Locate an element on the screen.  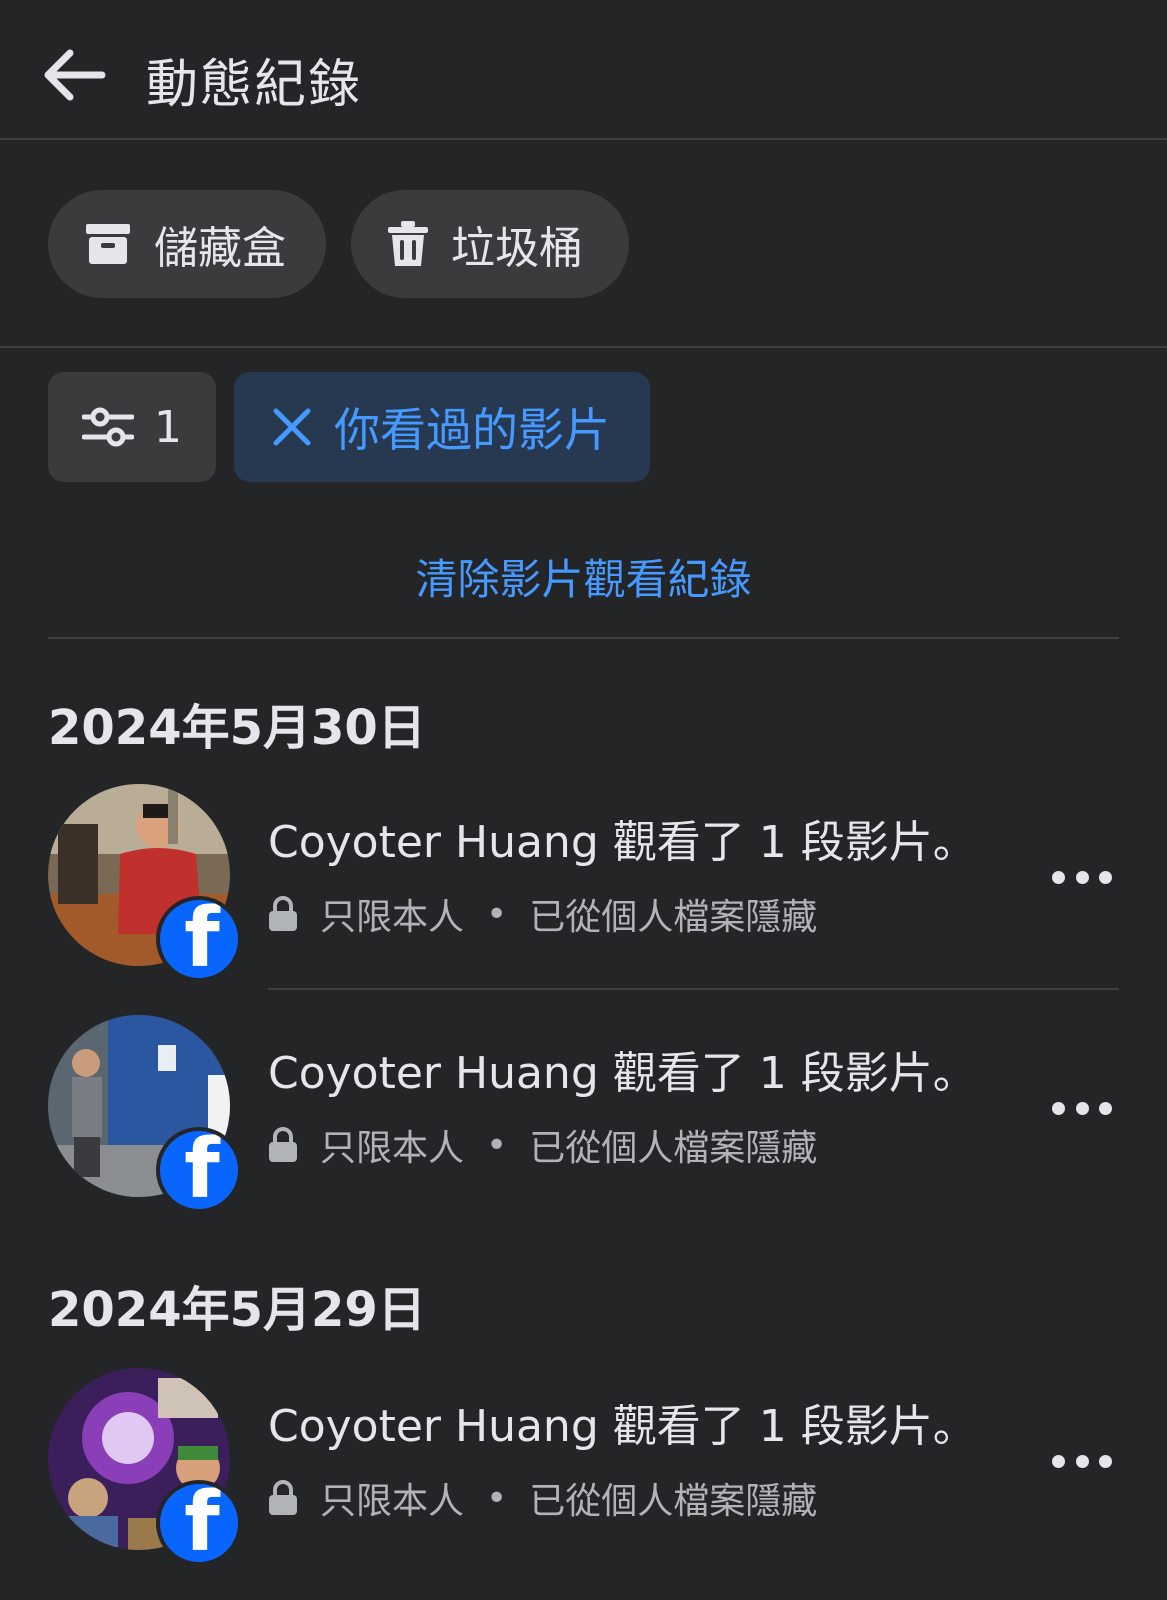
arrow-left-icon is located at coordinates (75, 75).